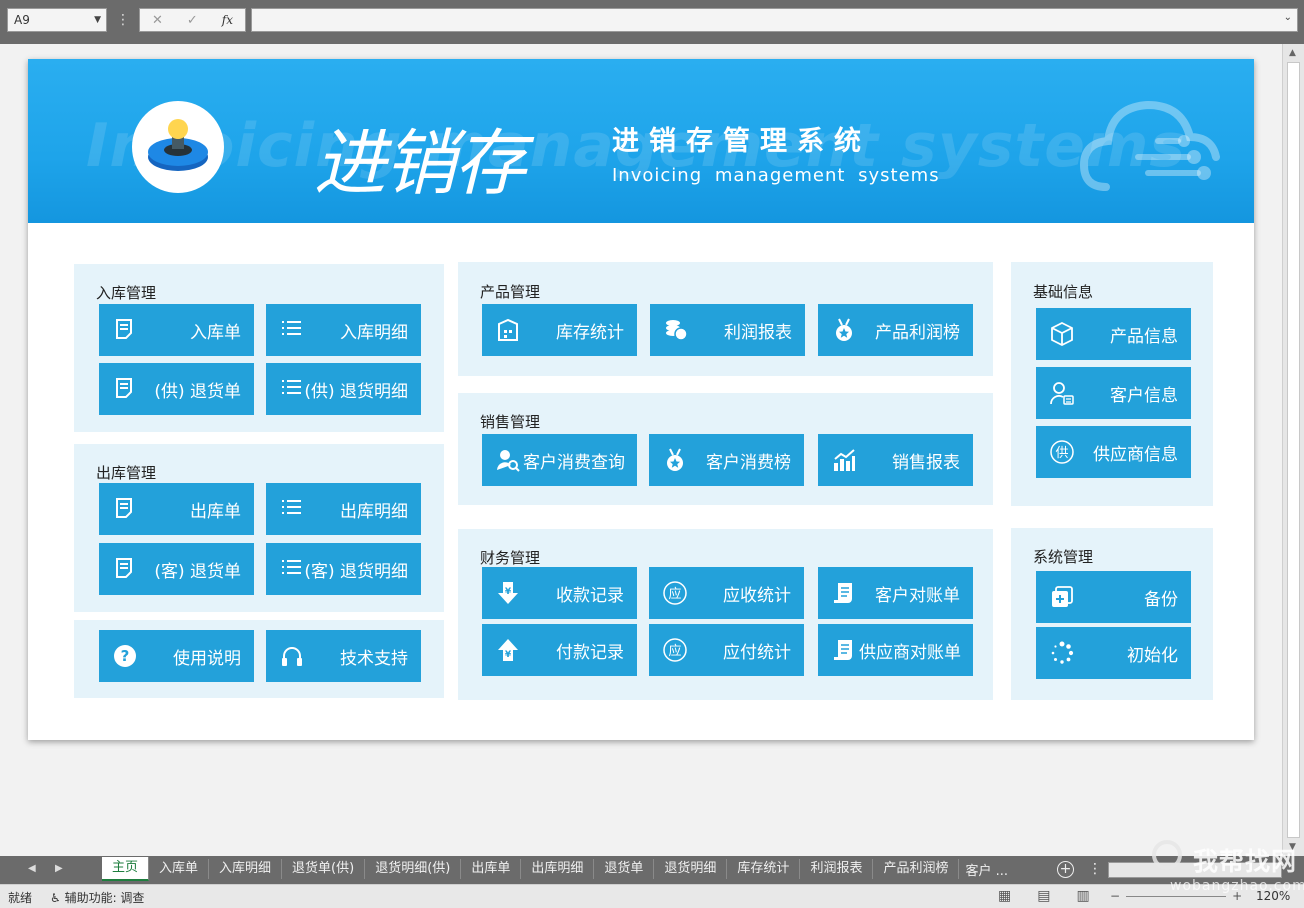 This screenshot has height=908, width=1304. I want to click on tab-prev-icon: ◀, so click(32, 868).